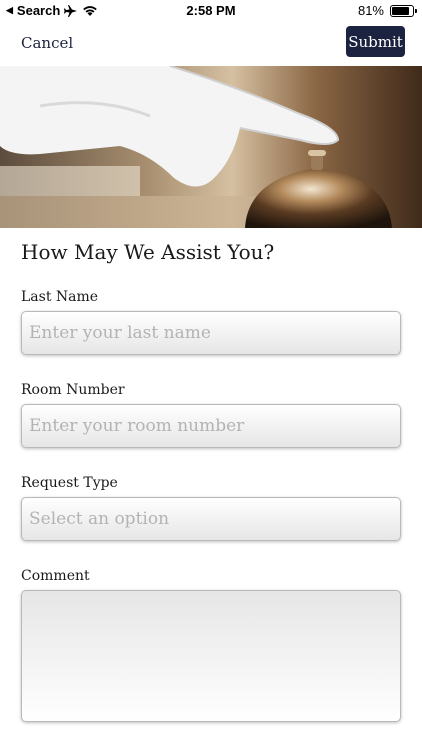 This screenshot has height=750, width=422. Describe the element at coordinates (375, 41) in the screenshot. I see `submit-button: Submit` at that location.